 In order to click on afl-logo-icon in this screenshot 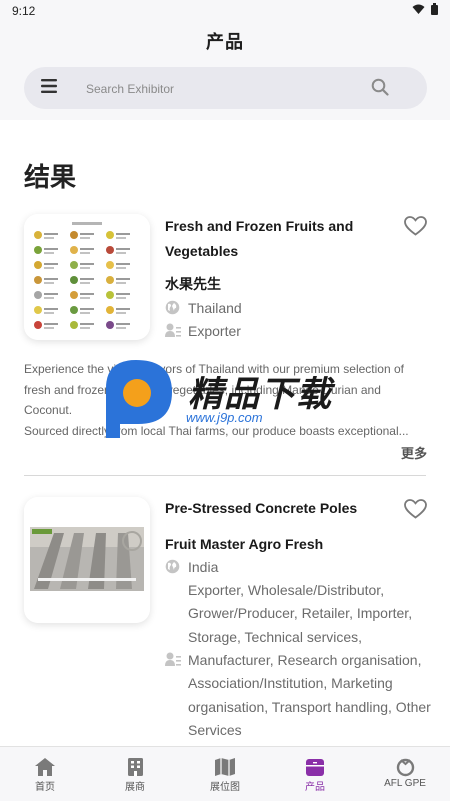, I will do `click(405, 767)`.